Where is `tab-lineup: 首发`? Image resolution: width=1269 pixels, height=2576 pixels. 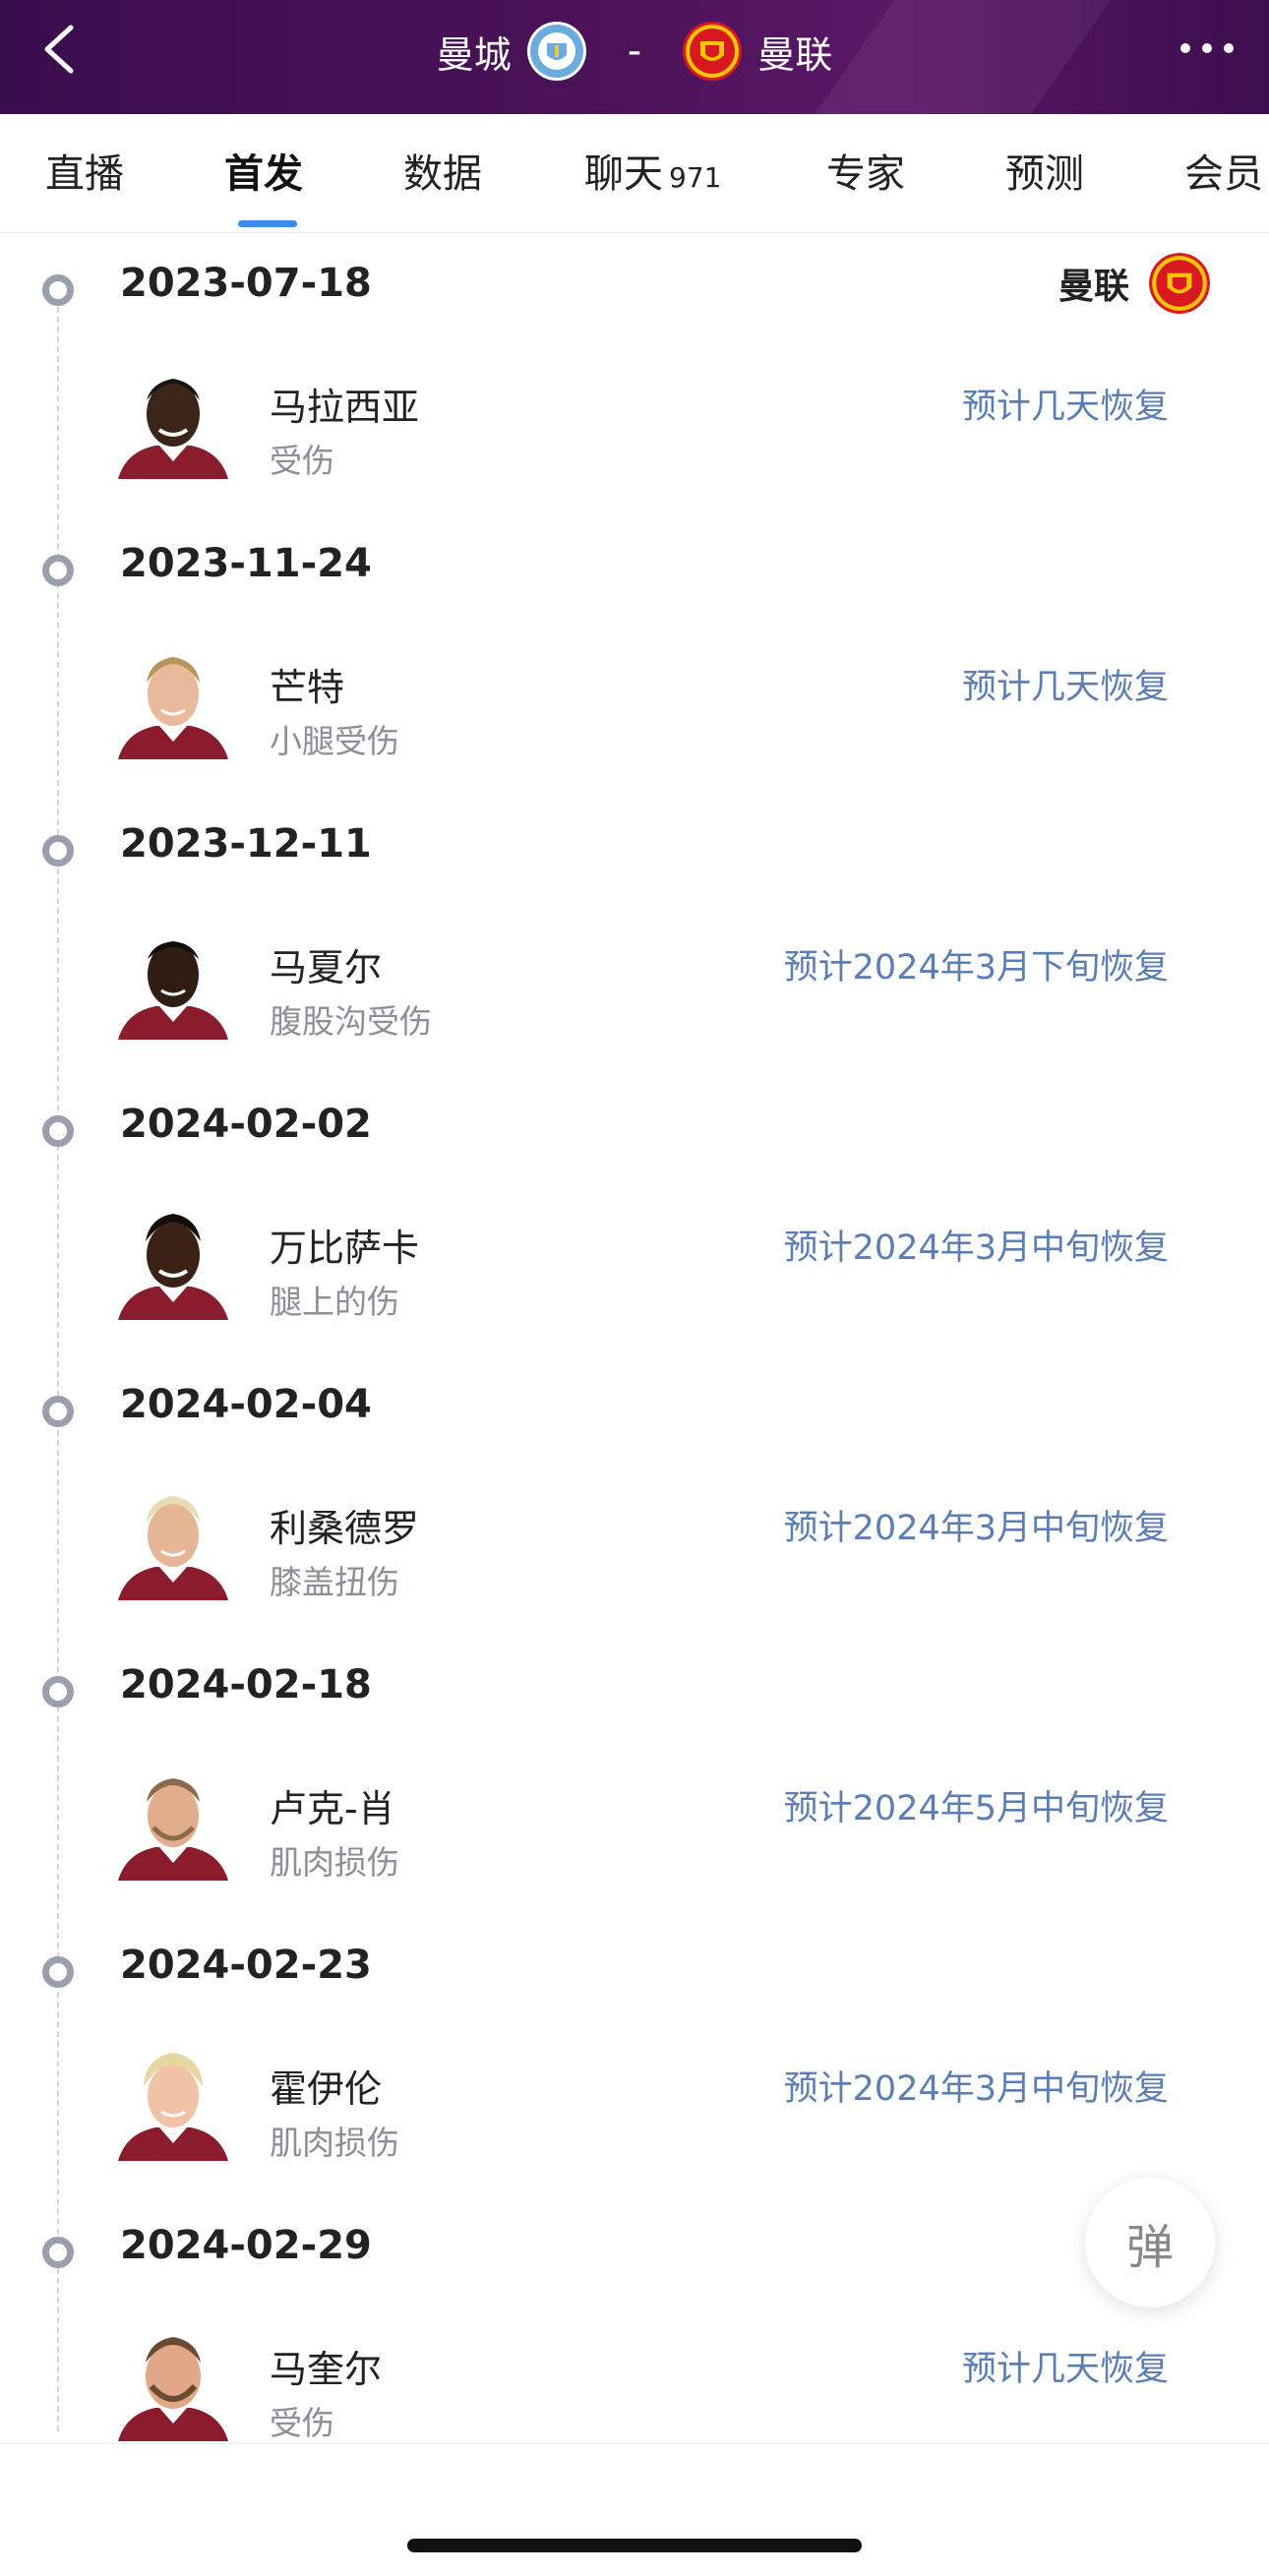 tab-lineup: 首发 is located at coordinates (263, 173).